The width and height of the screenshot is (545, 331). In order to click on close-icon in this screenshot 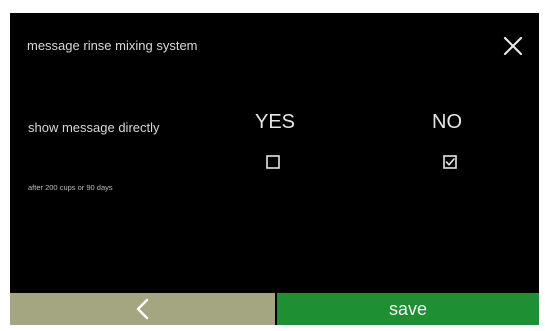, I will do `click(513, 46)`.